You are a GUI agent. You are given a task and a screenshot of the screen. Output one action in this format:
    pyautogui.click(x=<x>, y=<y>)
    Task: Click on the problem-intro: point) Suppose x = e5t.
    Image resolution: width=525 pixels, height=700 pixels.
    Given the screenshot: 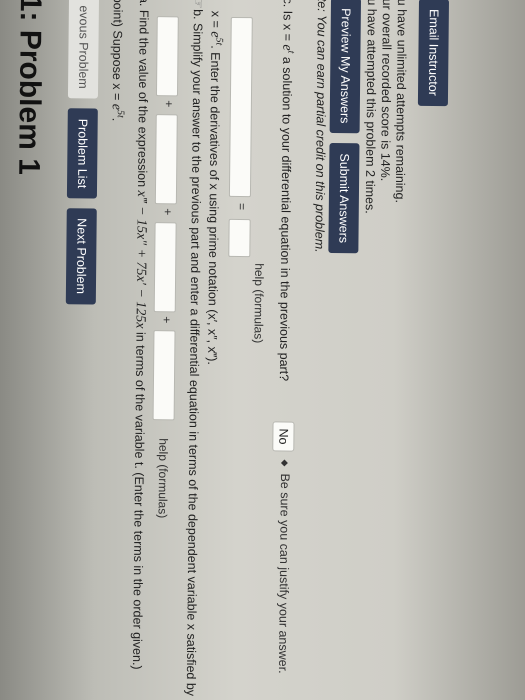 What is the action you would take?
    pyautogui.click(x=117, y=60)
    